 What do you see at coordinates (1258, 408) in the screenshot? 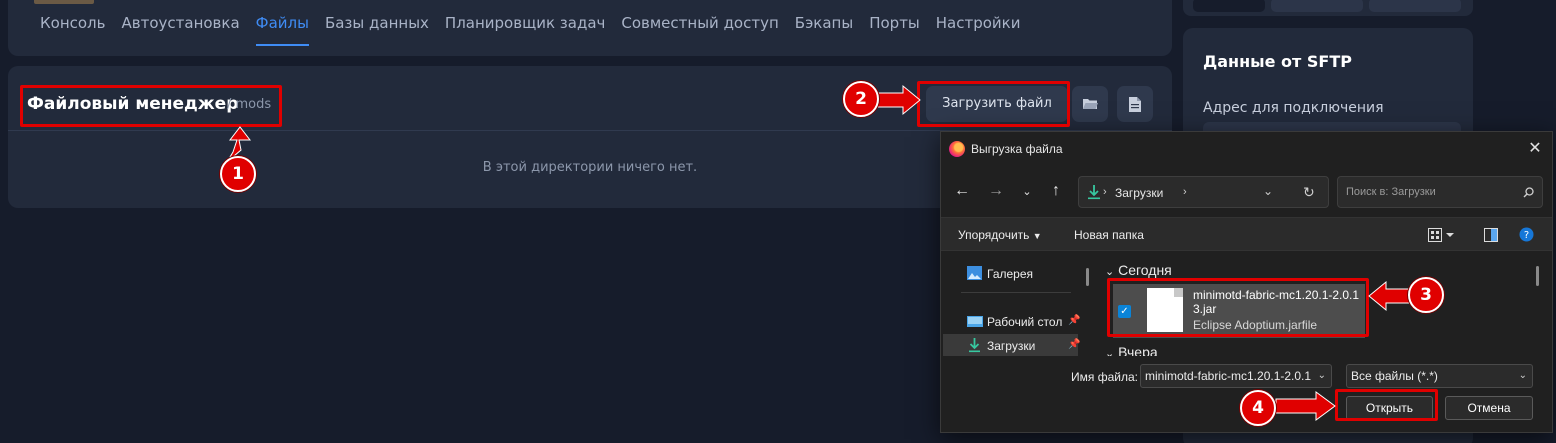
I see `annotation-badge-4: 4` at bounding box center [1258, 408].